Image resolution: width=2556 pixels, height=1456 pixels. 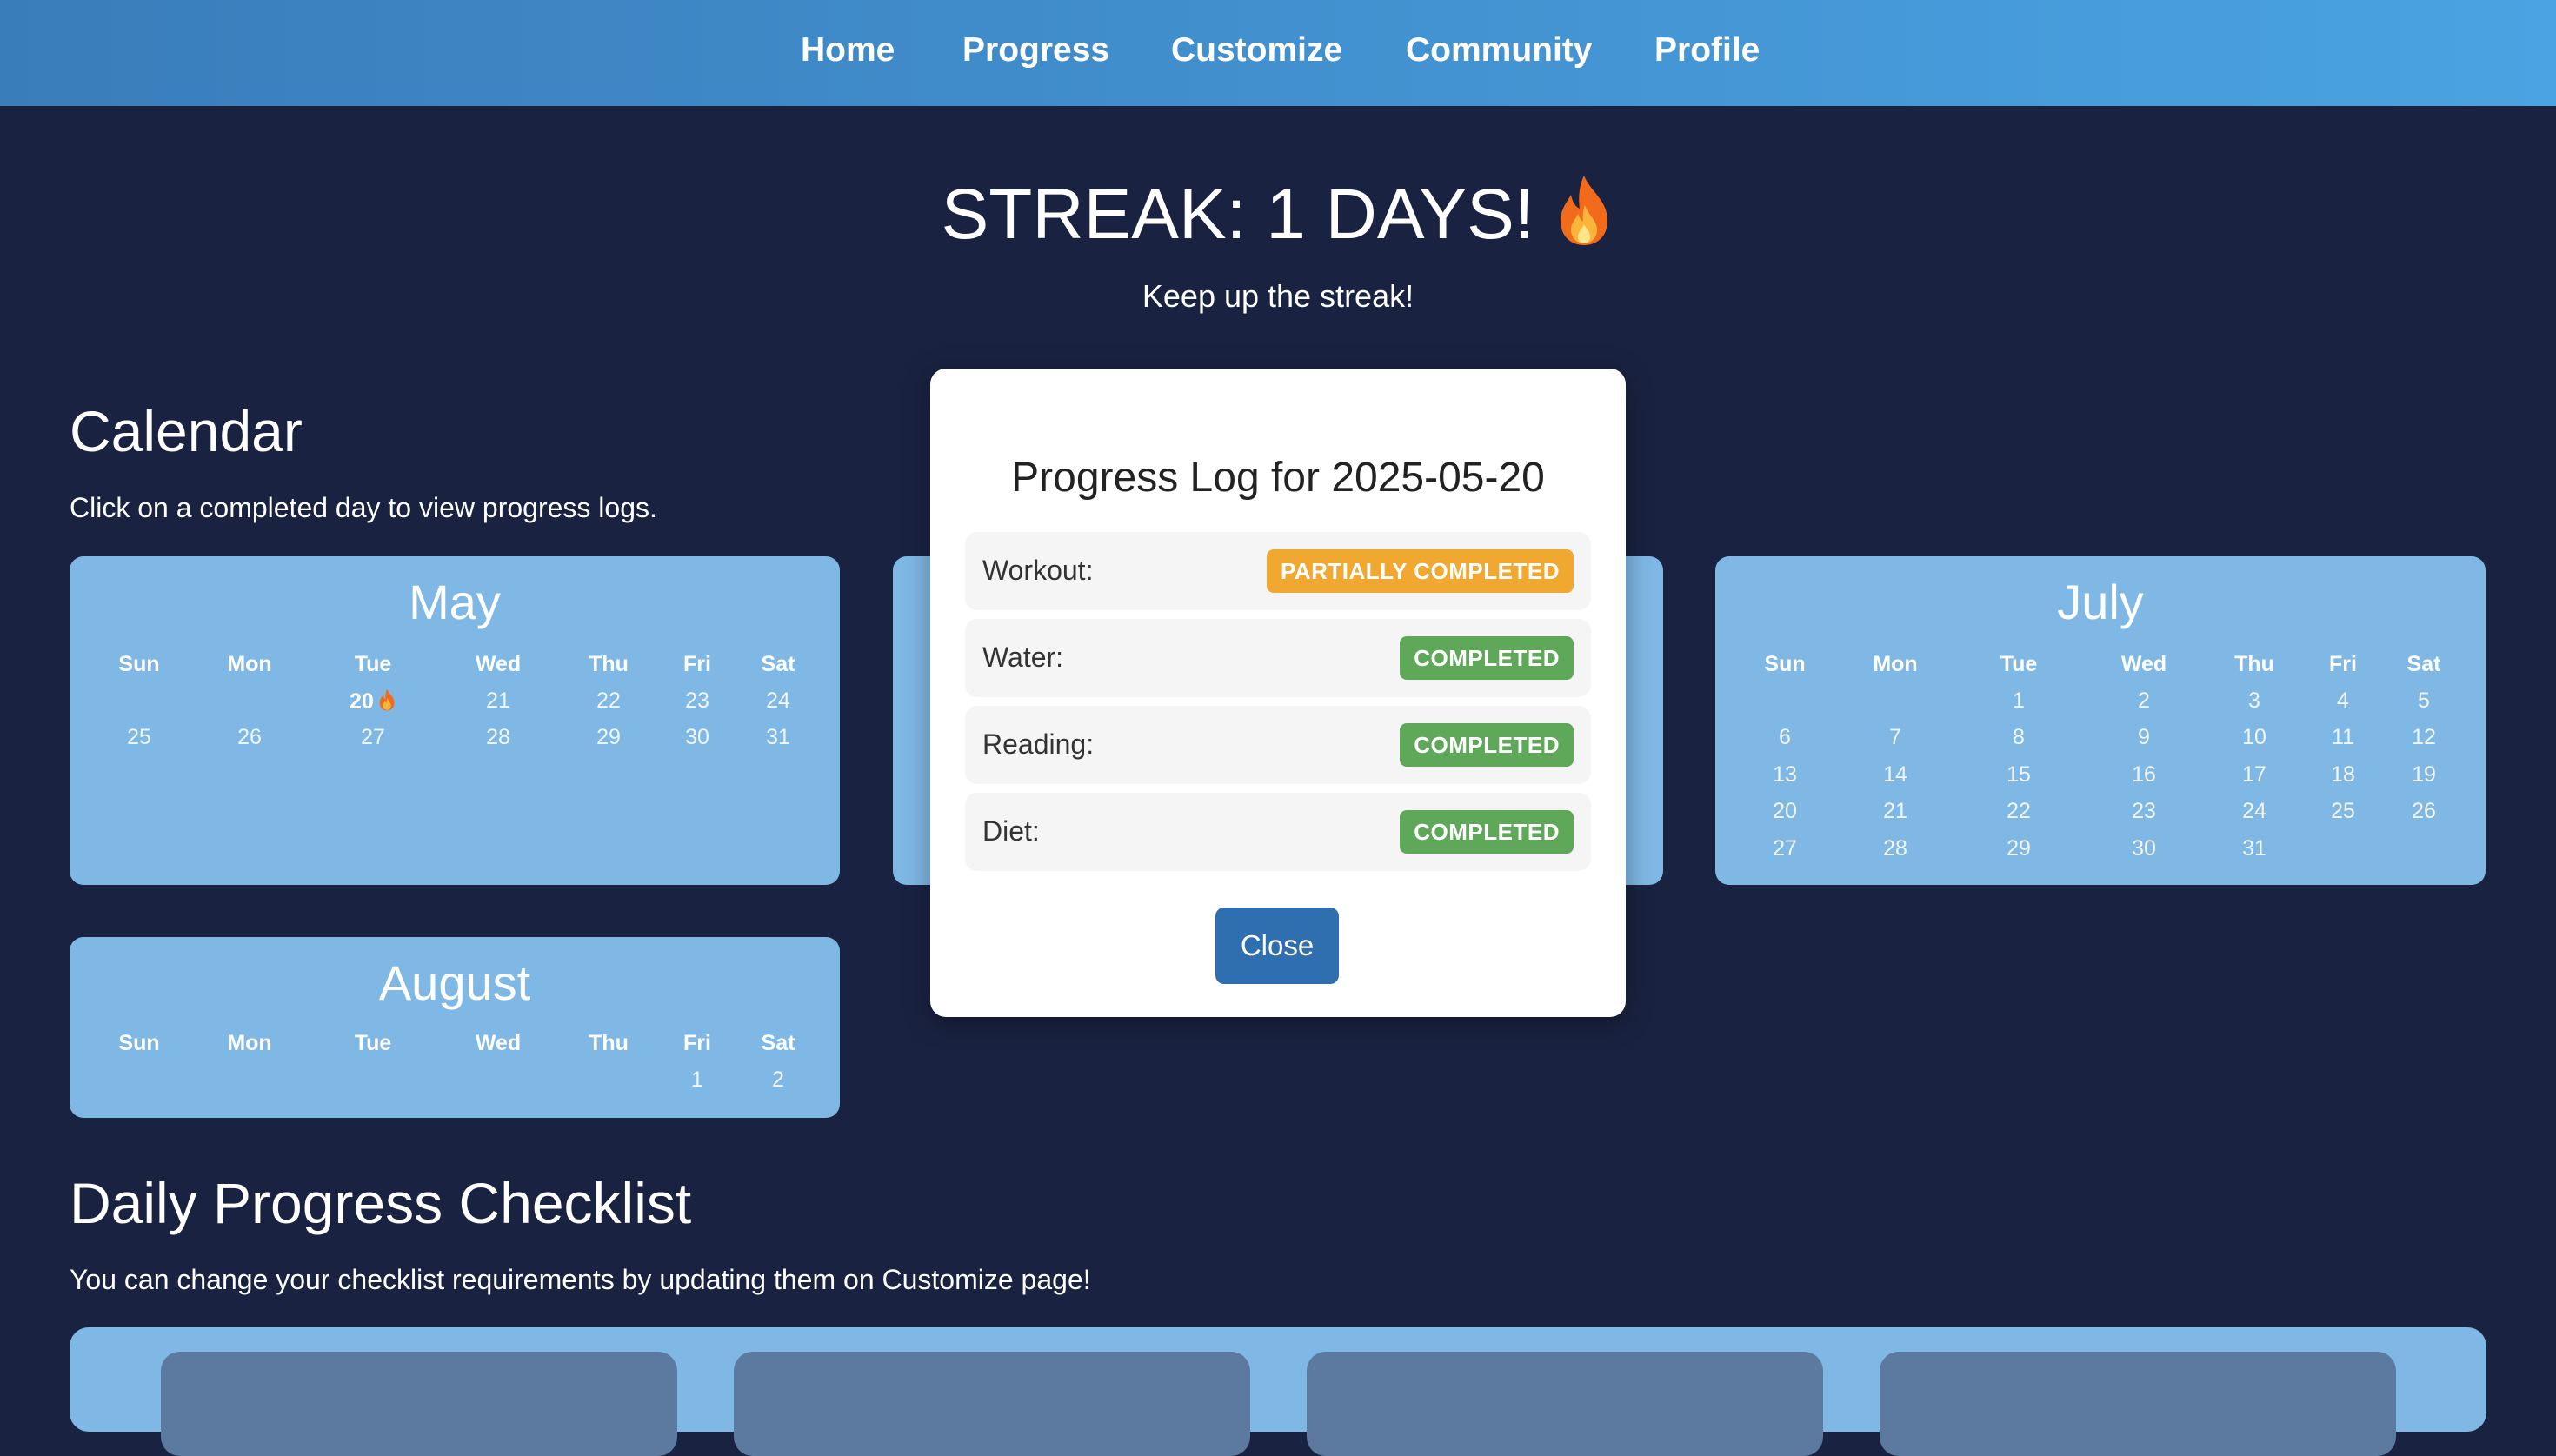 I want to click on nav-profile: Profile, so click(x=1707, y=50).